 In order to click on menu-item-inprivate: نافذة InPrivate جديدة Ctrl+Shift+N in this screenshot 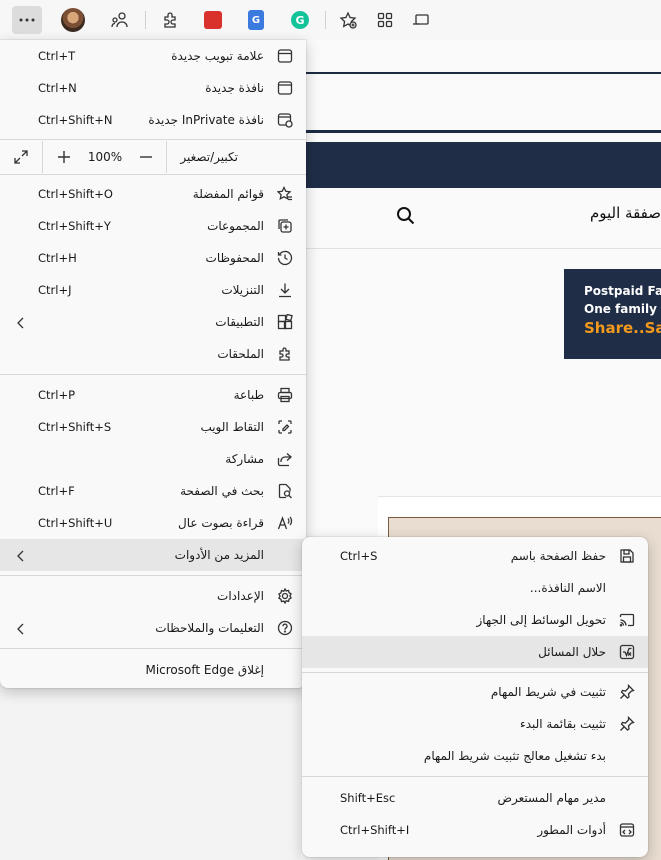, I will do `click(153, 120)`.